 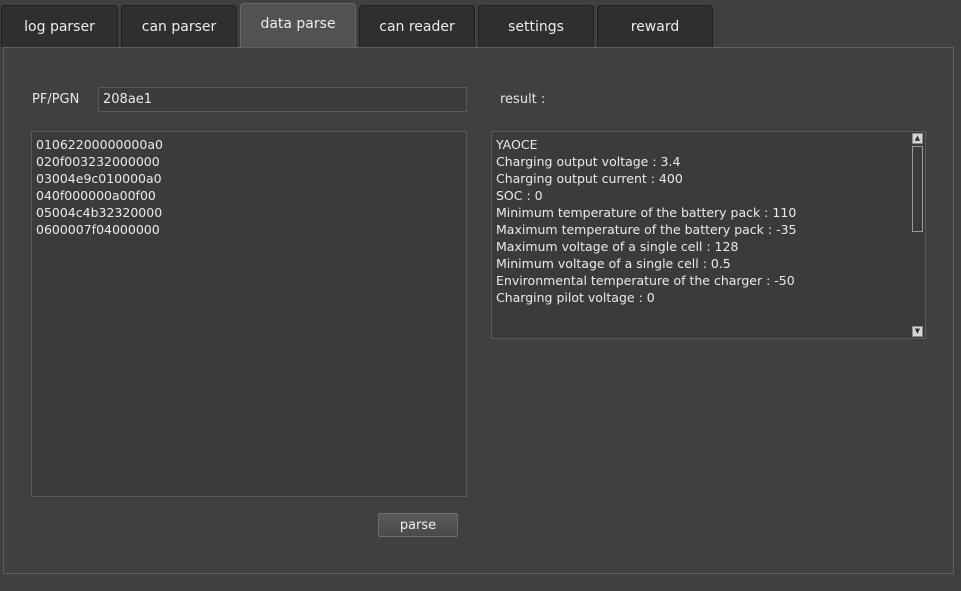 I want to click on pgn-input, so click(x=282, y=99).